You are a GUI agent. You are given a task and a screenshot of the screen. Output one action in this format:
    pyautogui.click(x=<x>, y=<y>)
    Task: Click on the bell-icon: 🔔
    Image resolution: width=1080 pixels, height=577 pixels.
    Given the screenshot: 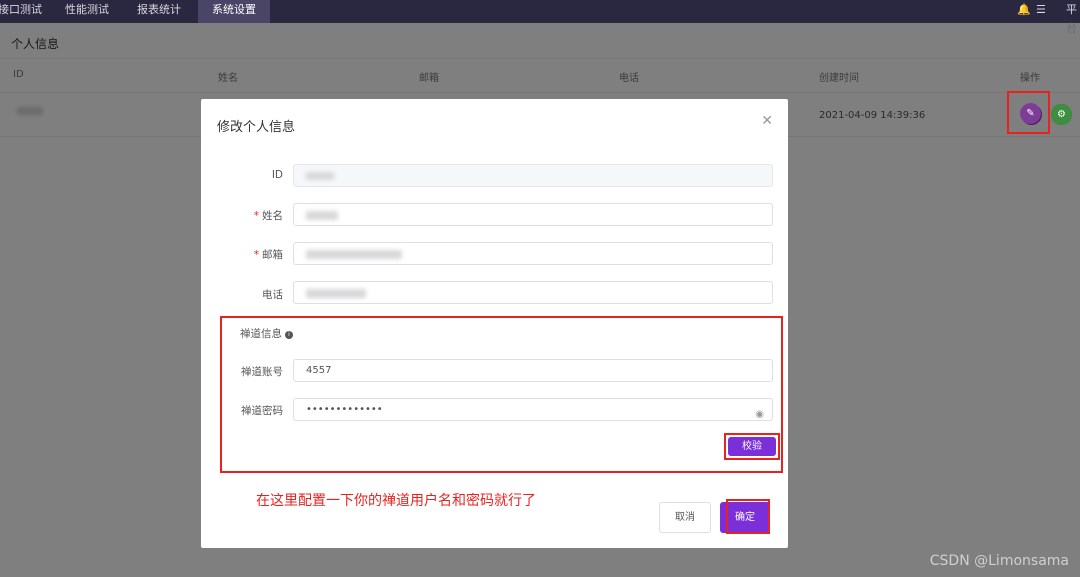 What is the action you would take?
    pyautogui.click(x=1024, y=11)
    